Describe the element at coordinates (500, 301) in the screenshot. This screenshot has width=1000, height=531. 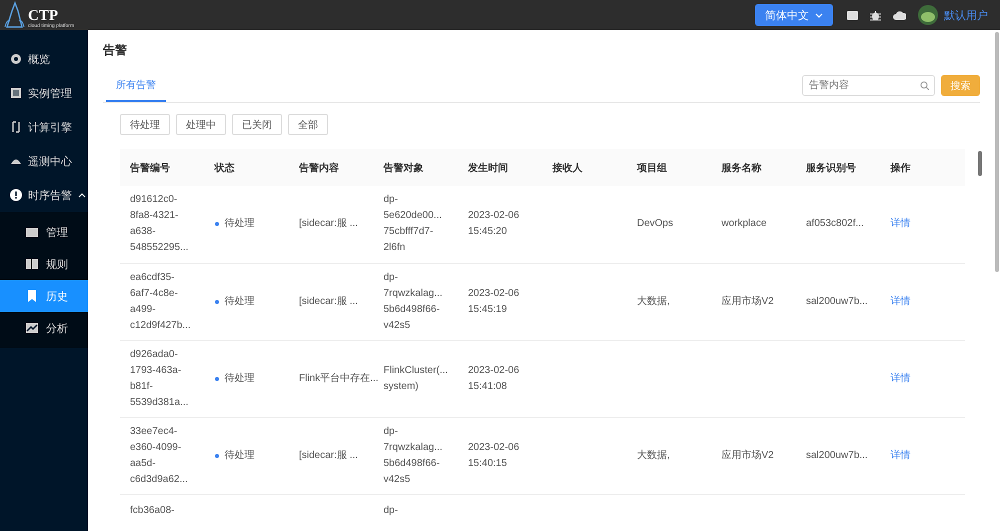
I see `table-cell: 2023-02-06 15:45:19` at that location.